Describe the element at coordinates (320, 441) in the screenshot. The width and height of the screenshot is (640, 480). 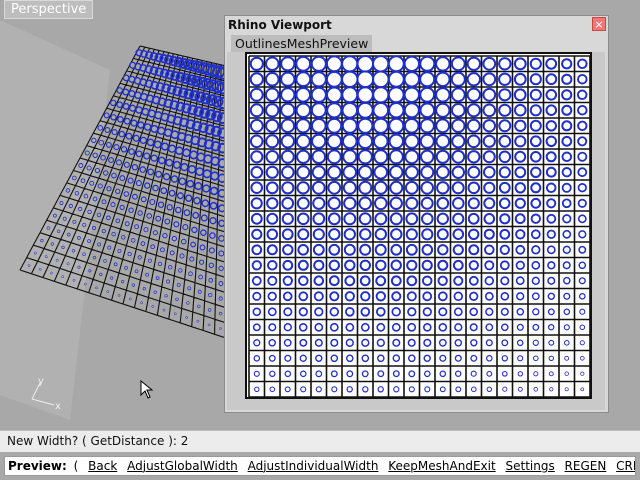
I see `command-history: New Width? ( GetDistance ): 2` at that location.